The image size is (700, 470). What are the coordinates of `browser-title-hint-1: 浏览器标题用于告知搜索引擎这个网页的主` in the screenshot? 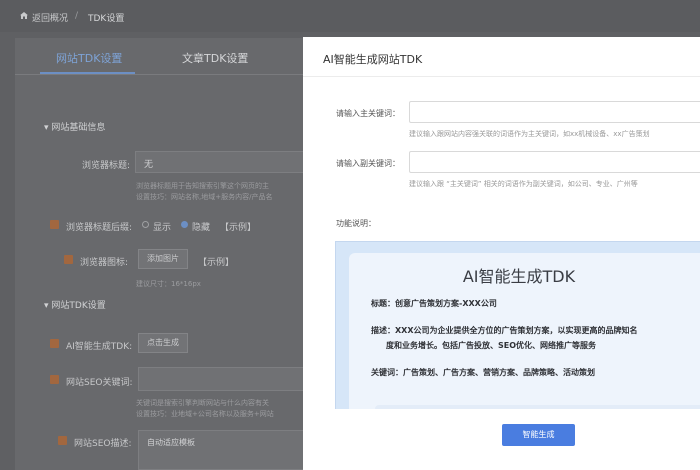 It's located at (202, 186).